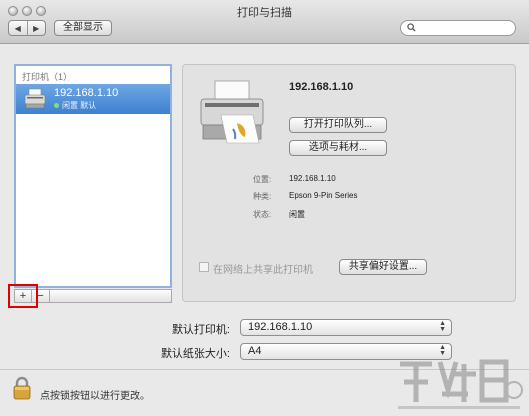  Describe the element at coordinates (56, 105) in the screenshot. I see `status-dot-icon` at that location.